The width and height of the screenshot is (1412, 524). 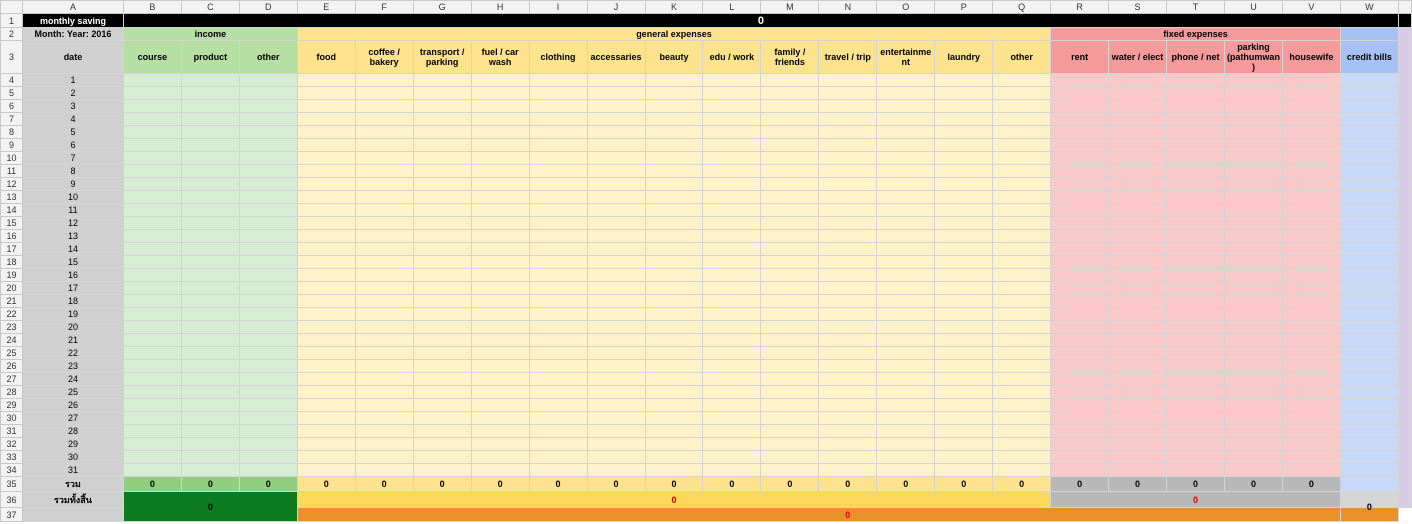 What do you see at coordinates (11, 405) in the screenshot?
I see `row-number: 29` at bounding box center [11, 405].